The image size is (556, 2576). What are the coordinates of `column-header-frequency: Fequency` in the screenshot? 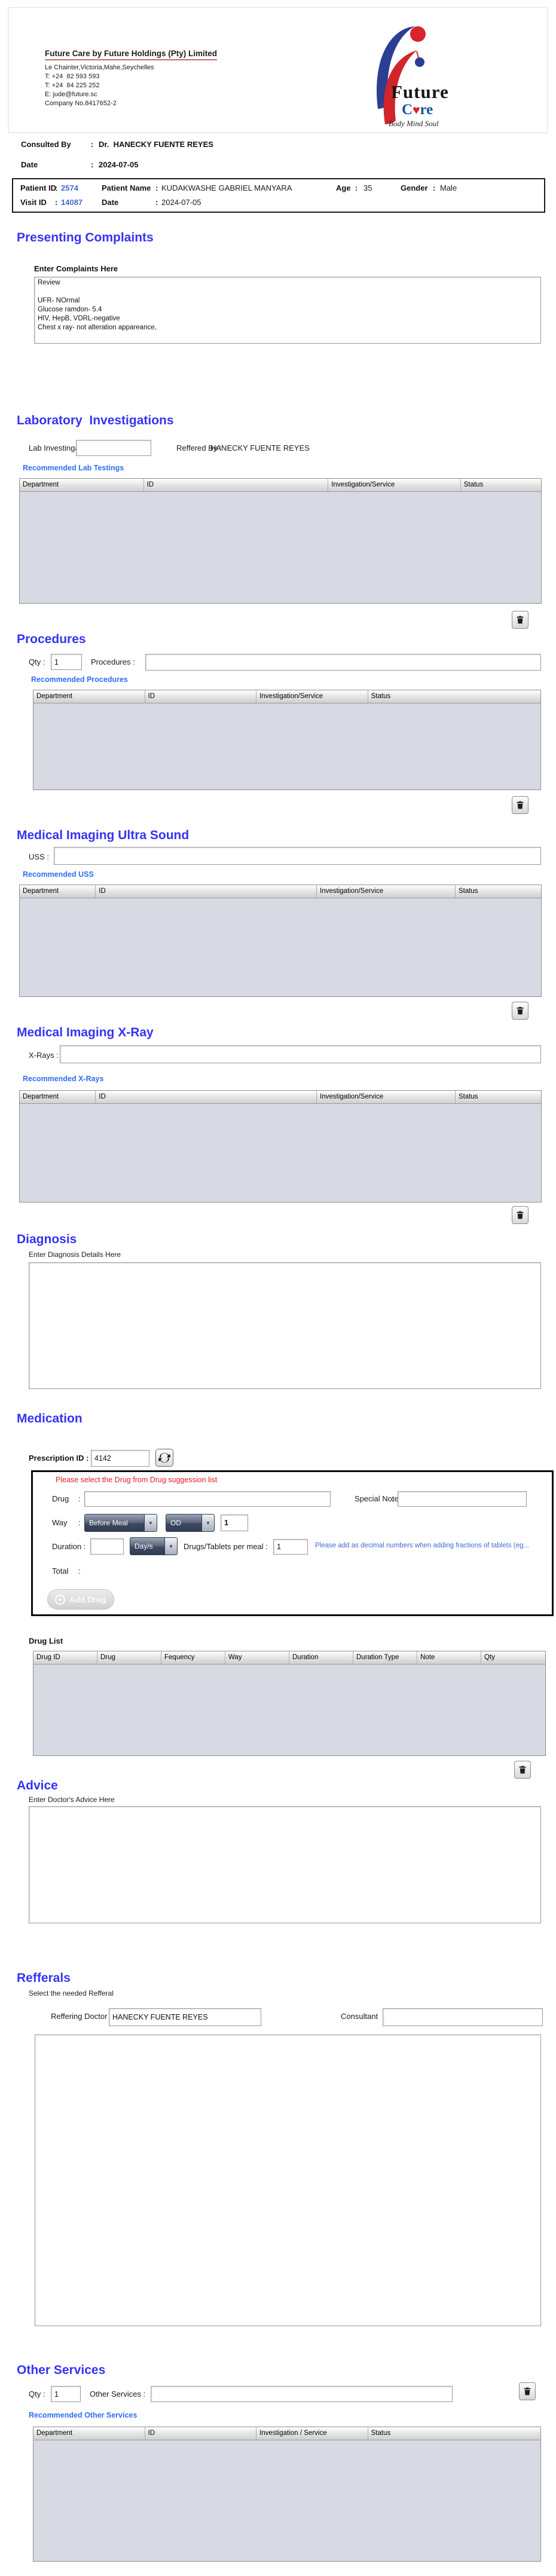 It's located at (193, 1657).